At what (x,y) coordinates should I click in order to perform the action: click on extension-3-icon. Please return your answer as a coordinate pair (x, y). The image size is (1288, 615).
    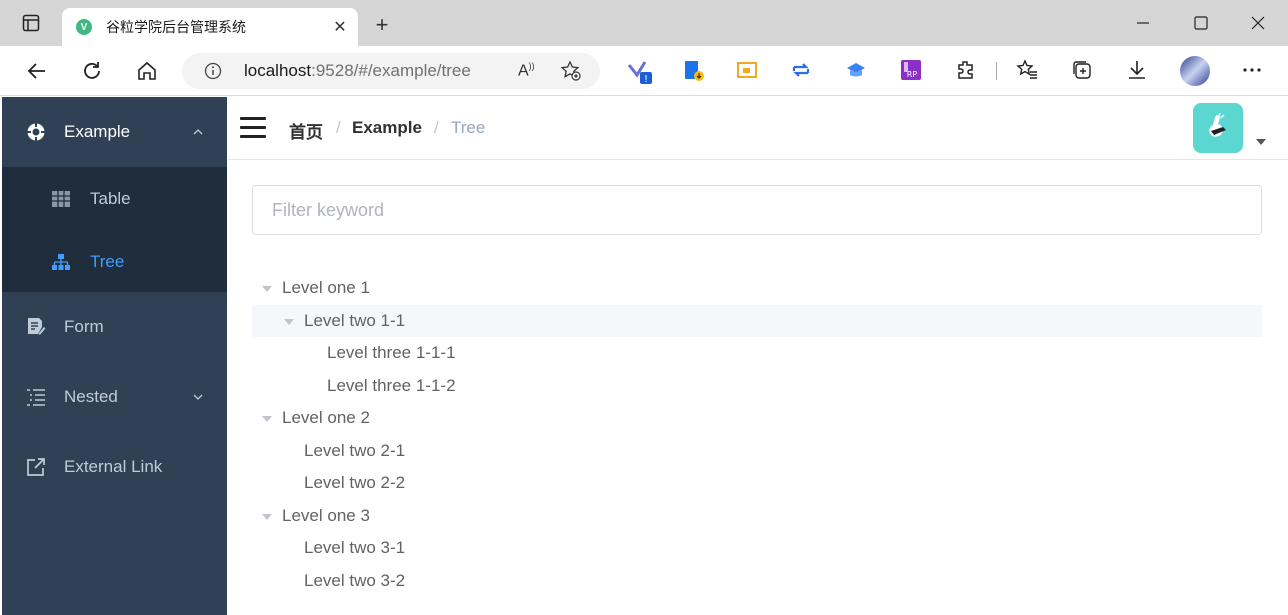
    Looking at the image, I should click on (748, 71).